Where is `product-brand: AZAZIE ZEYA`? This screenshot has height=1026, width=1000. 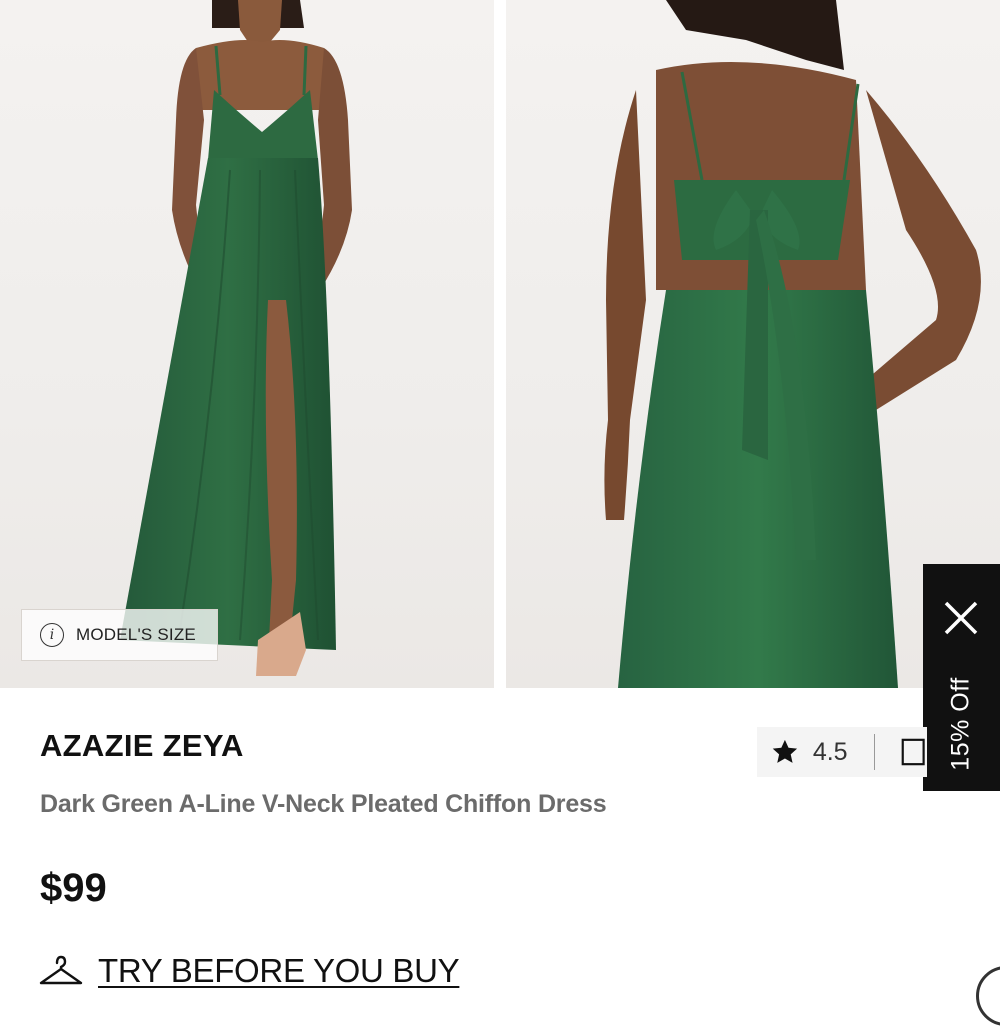
product-brand: AZAZIE ZEYA is located at coordinates (142, 745).